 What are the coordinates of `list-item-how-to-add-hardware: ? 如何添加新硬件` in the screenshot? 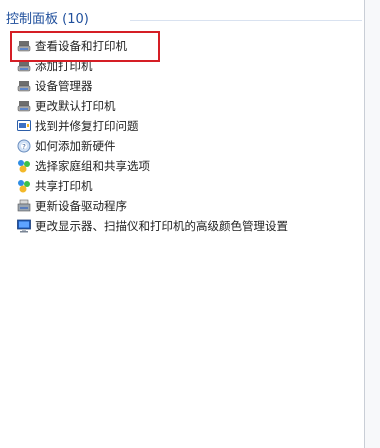 It's located at (189, 146).